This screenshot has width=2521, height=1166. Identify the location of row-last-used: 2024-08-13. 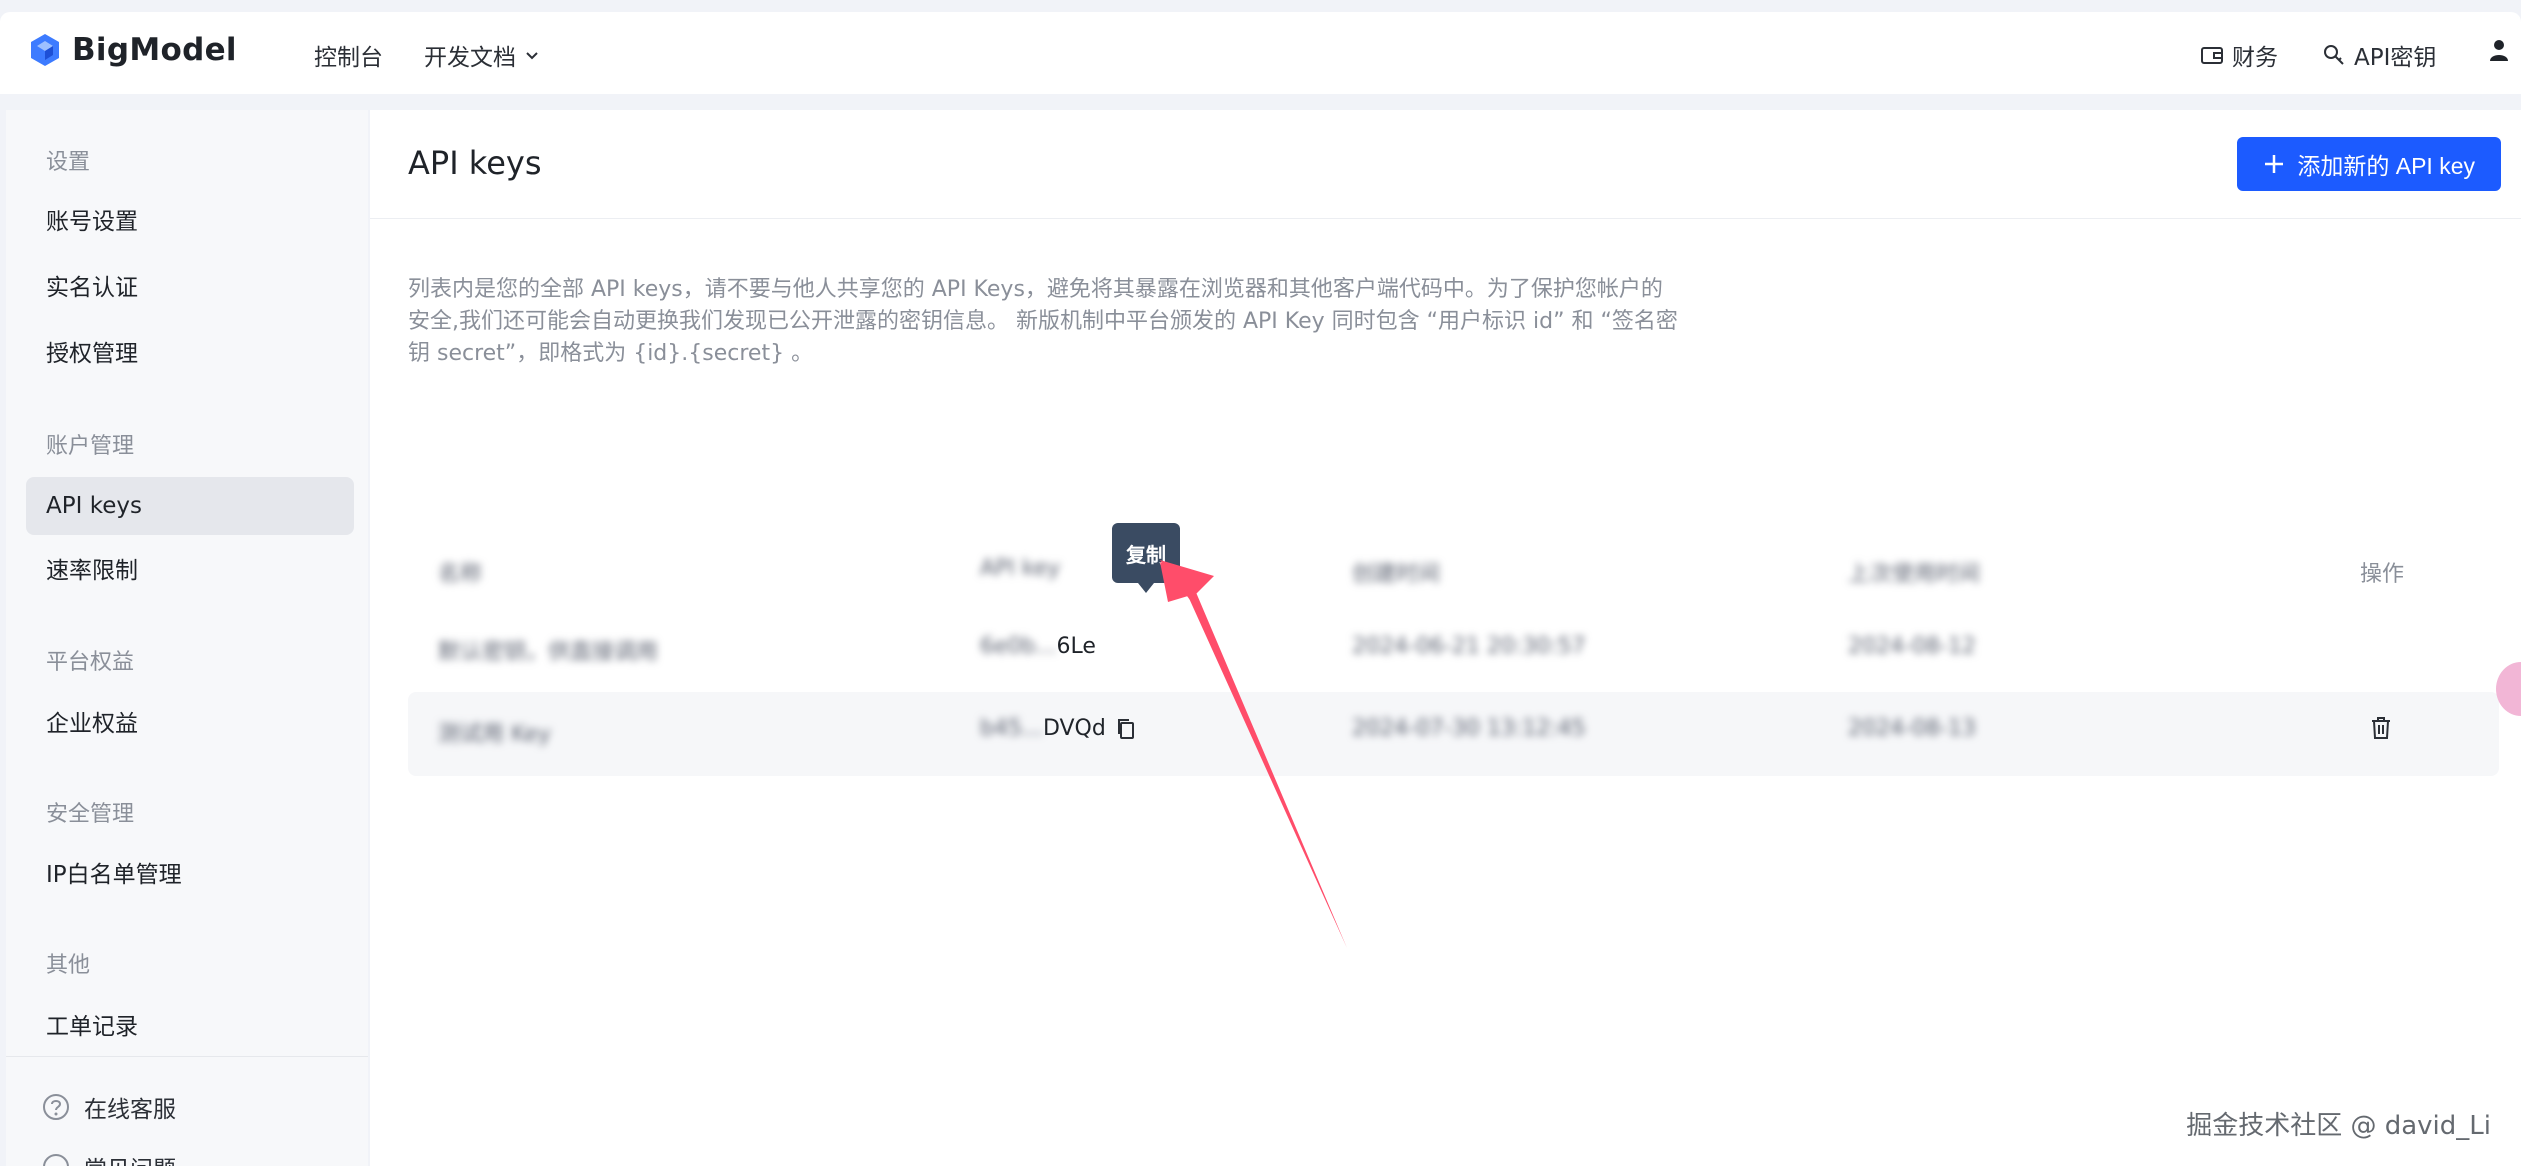
(1912, 728).